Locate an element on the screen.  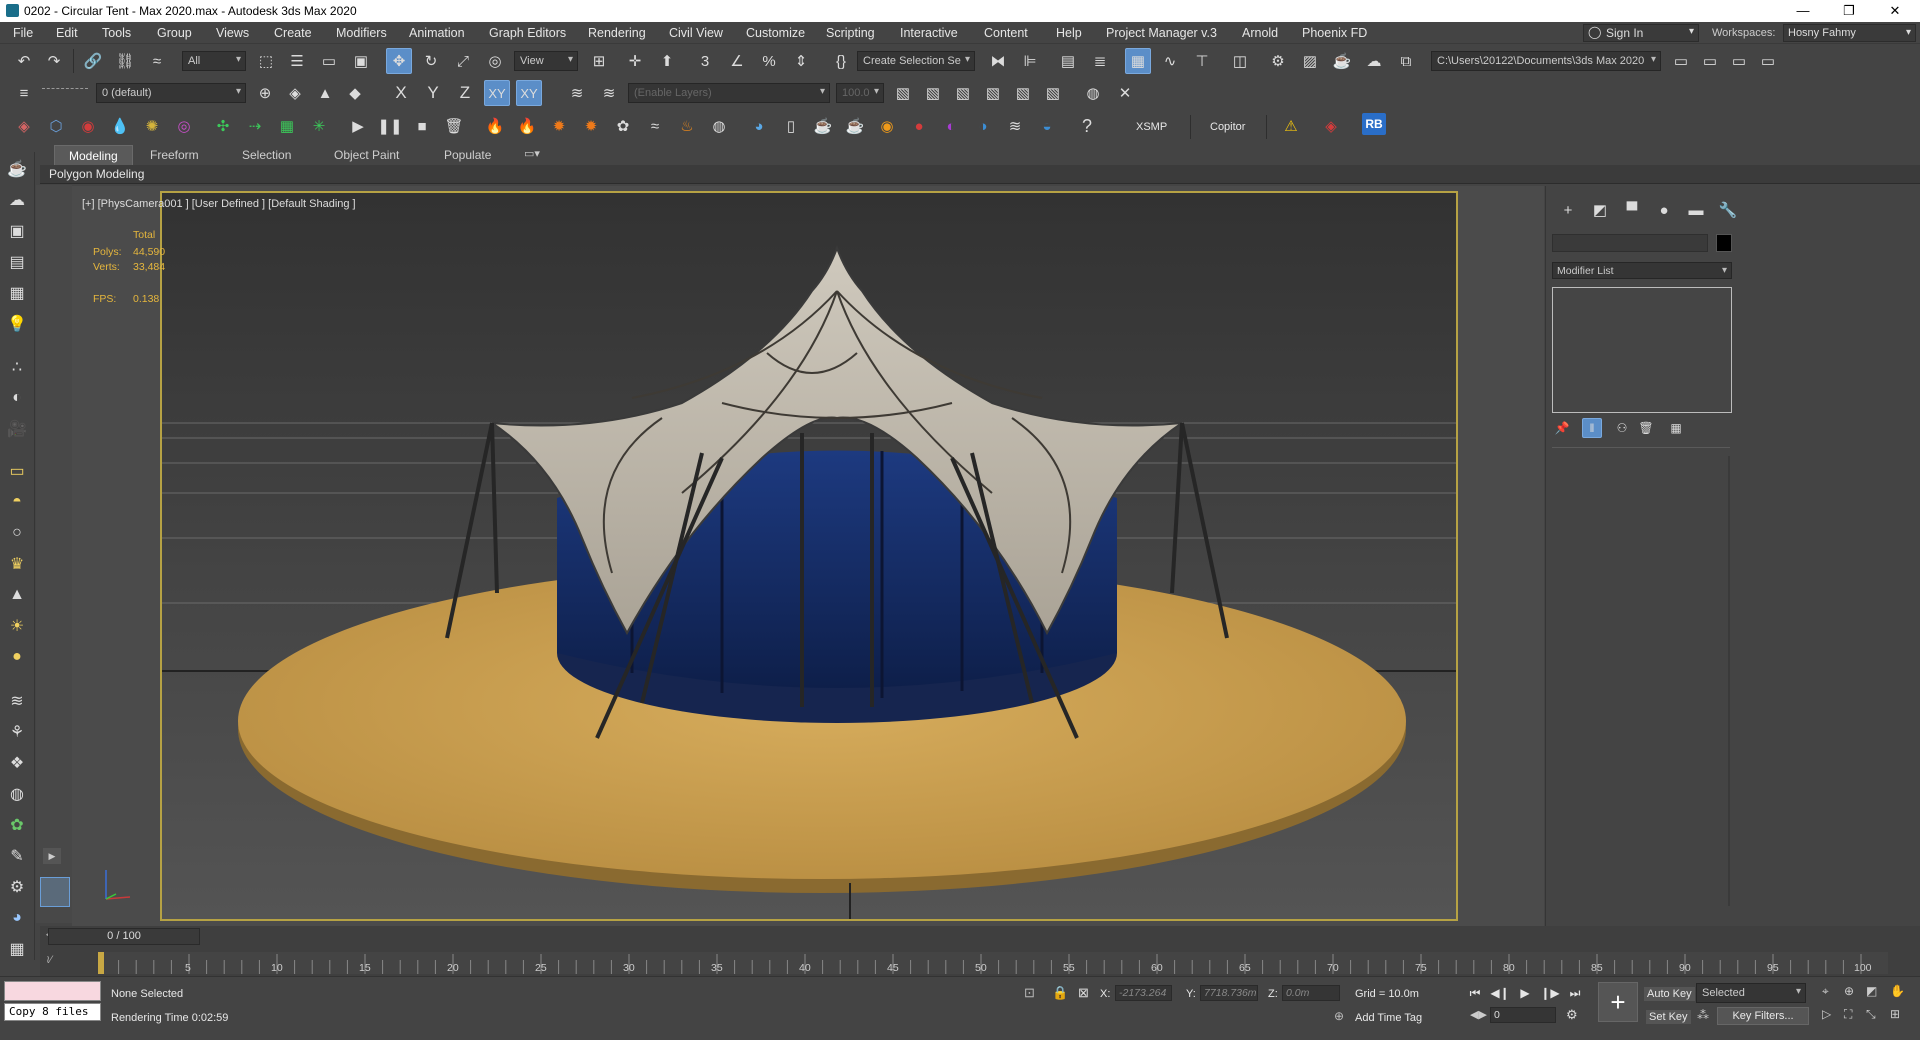
rotate-icon: ↻ is located at coordinates (431, 61).